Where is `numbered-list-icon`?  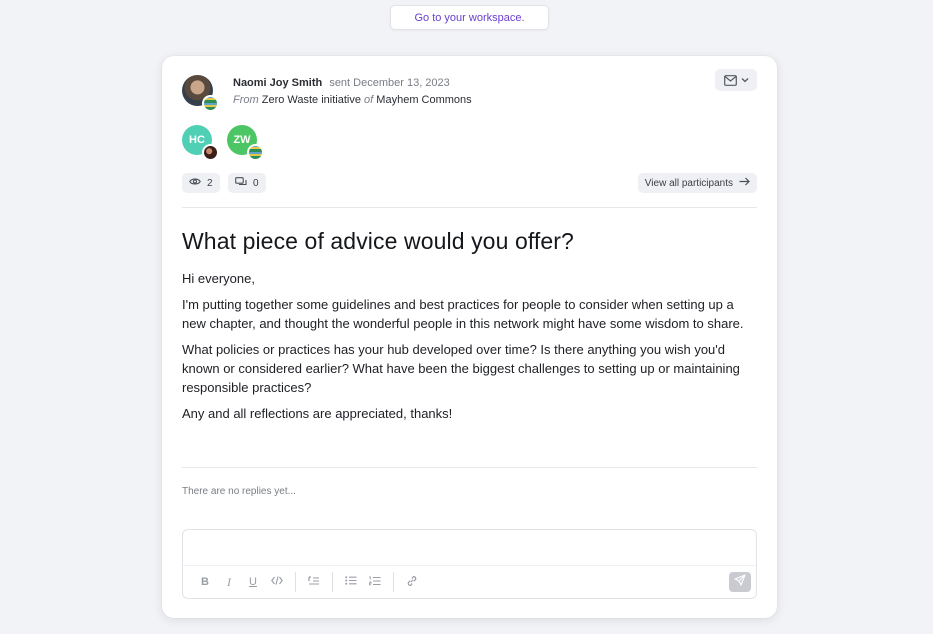 numbered-list-icon is located at coordinates (375, 582).